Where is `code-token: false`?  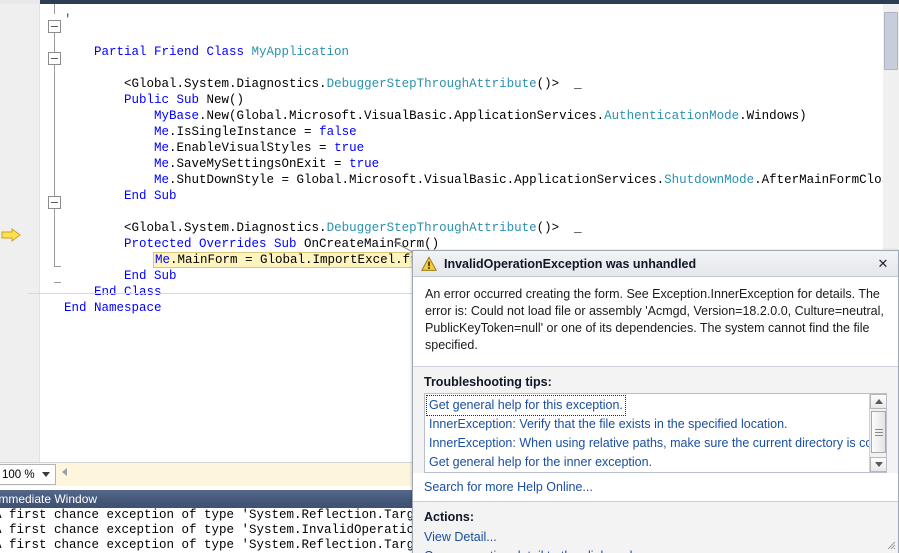 code-token: false is located at coordinates (338, 132).